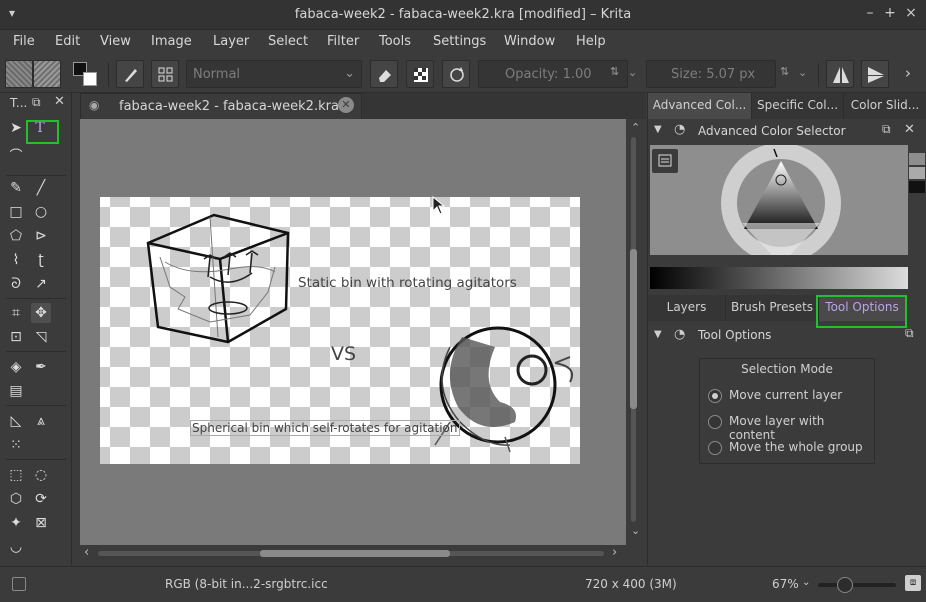 This screenshot has width=926, height=602. I want to click on option-move-layer-with-content: Move layer with content, so click(801, 428).